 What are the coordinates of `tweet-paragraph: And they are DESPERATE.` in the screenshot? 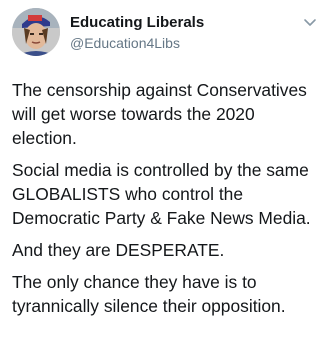 It's located at (166, 250).